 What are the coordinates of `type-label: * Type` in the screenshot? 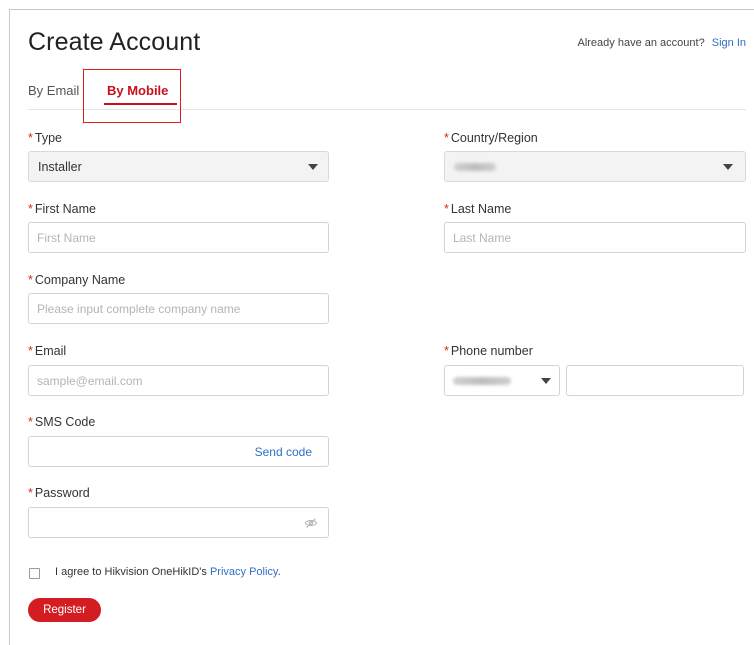 It's located at (45, 138).